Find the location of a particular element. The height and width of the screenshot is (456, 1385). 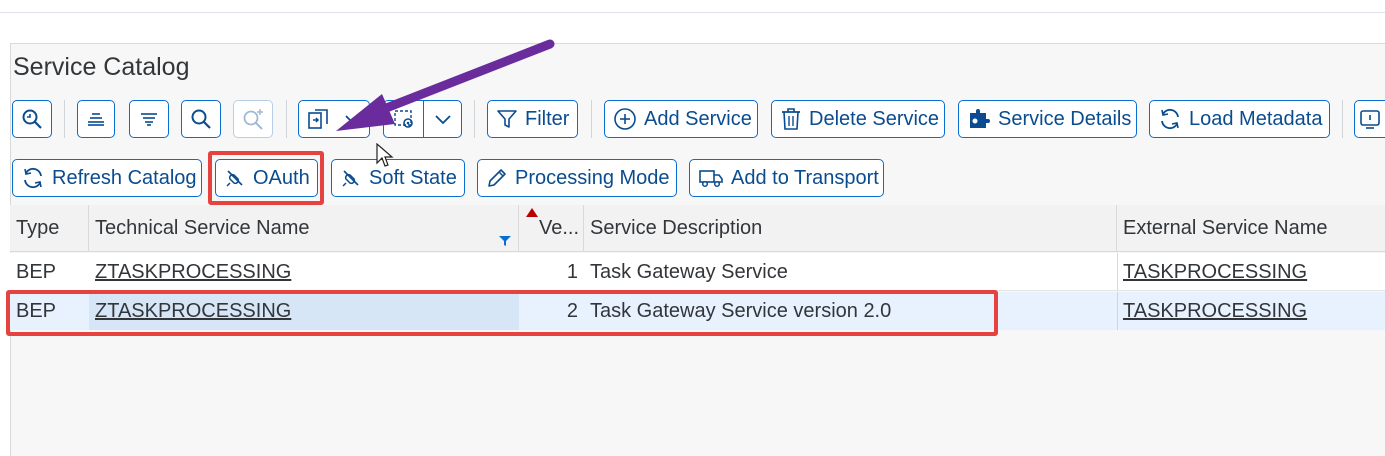

add-service-button: Add Service is located at coordinates (681, 119).